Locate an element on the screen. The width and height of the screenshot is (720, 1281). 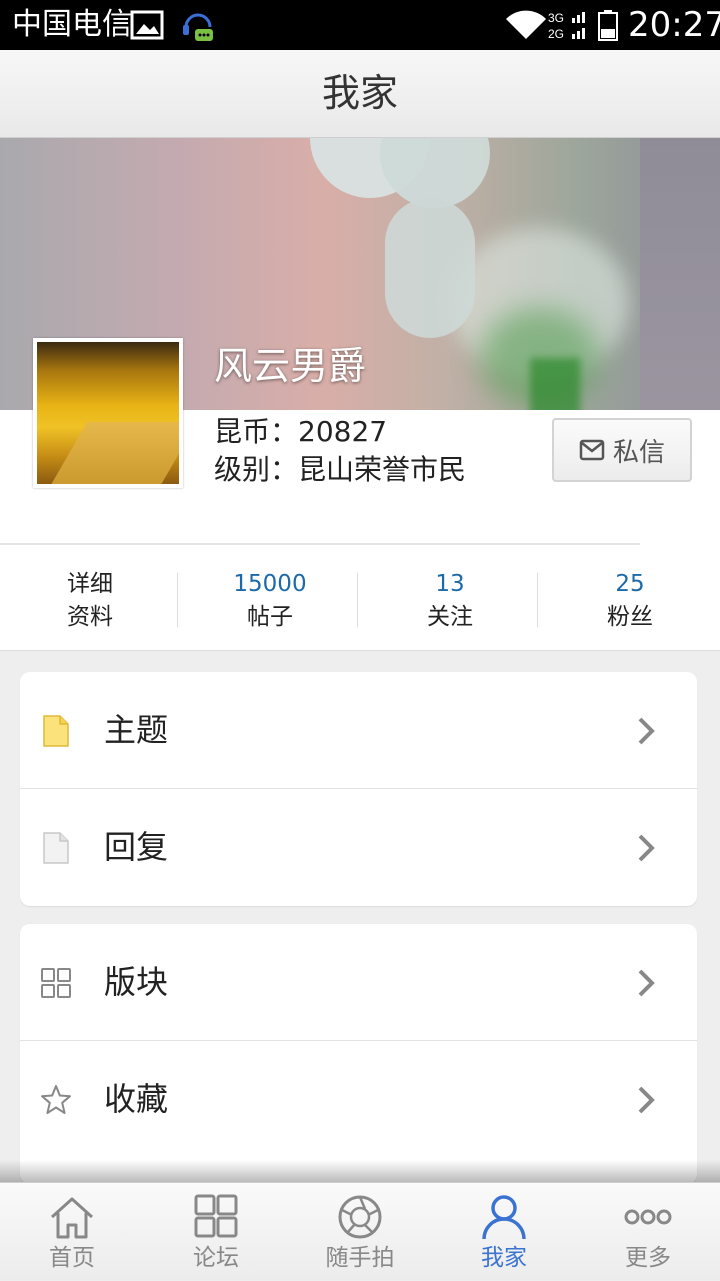
bottom-nav: 首页 论坛 随手拍 我家 更多 is located at coordinates (360, 1231).